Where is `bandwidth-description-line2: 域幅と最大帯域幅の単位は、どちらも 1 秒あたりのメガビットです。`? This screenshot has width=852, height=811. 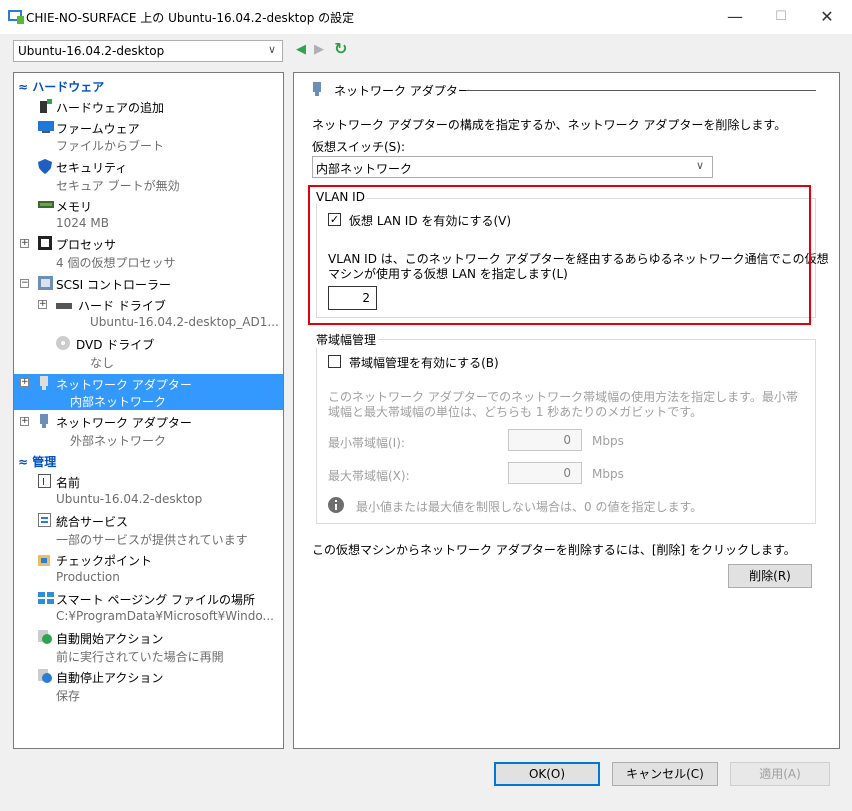
bandwidth-description-line2: 域幅と最大帯域幅の単位は、どちらも 1 秒あたりのメガビットです。 is located at coordinates (515, 412).